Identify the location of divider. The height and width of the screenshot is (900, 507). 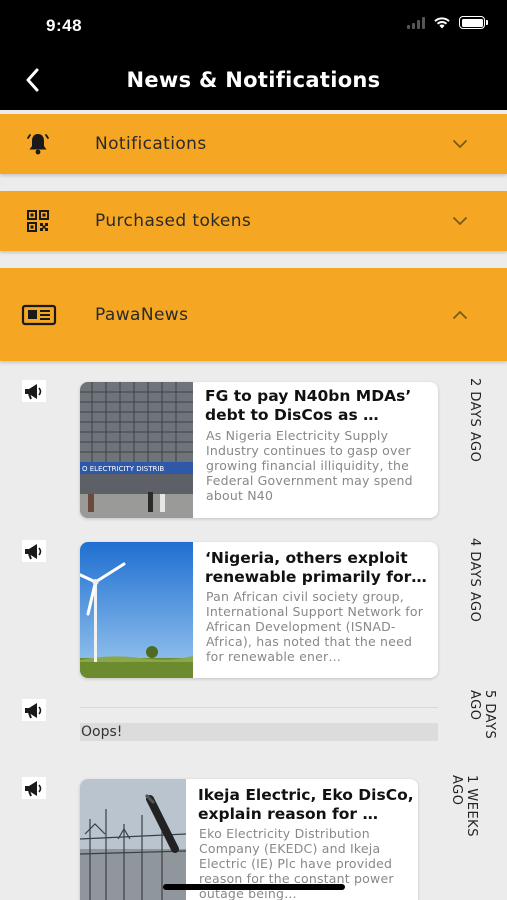
(259, 707).